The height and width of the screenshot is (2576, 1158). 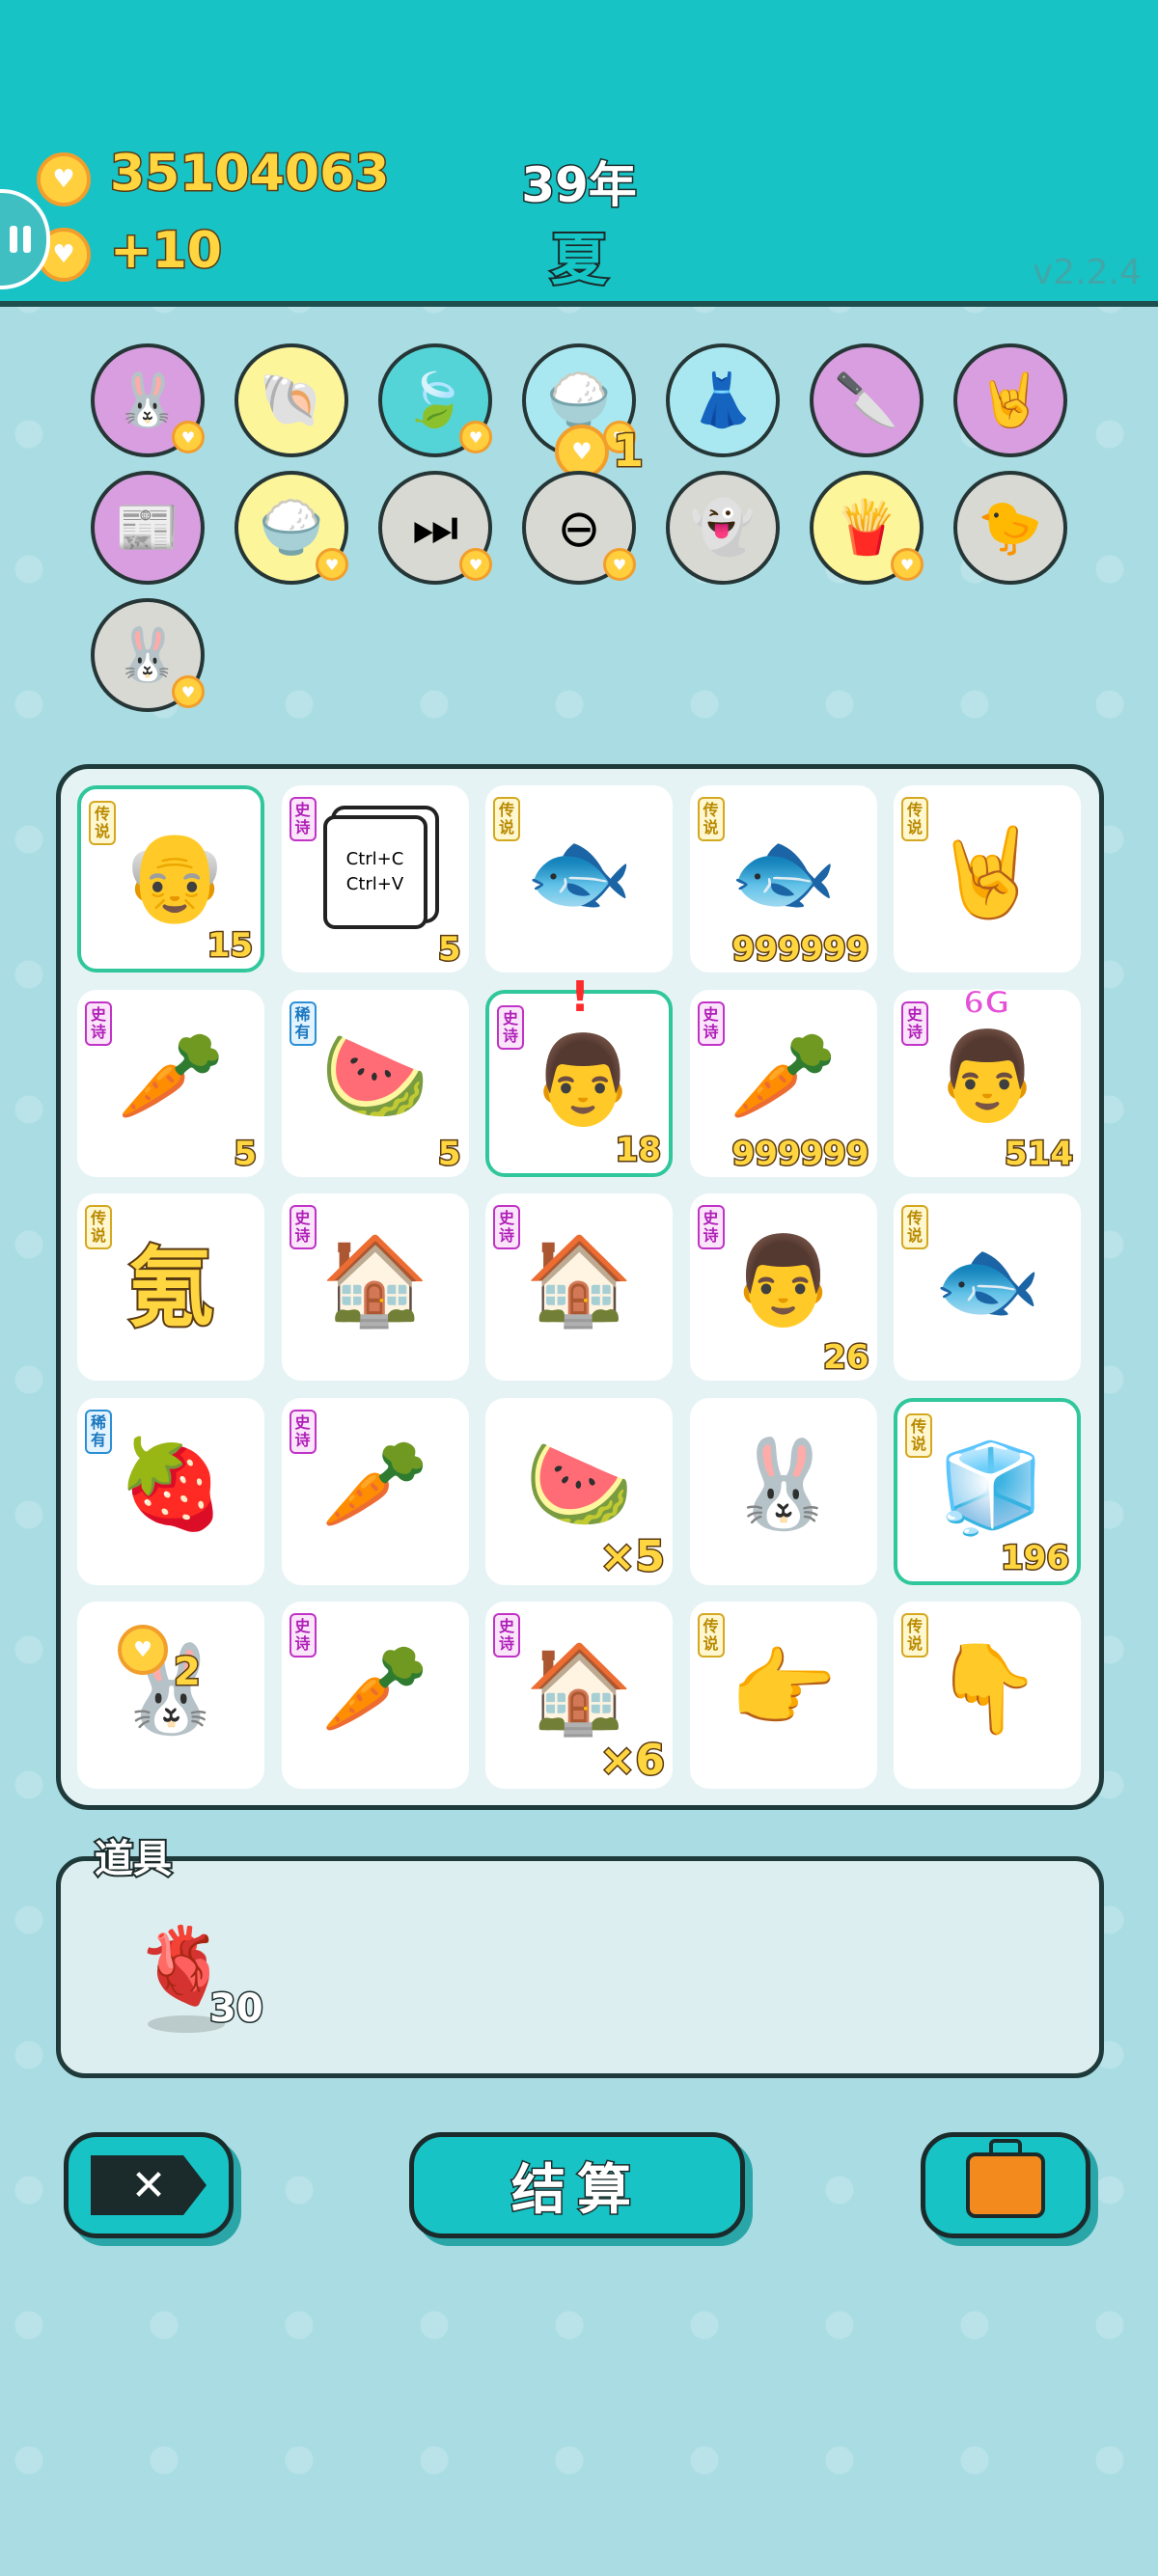 What do you see at coordinates (987, 1491) in the screenshot?
I see `board-cell: 🧊 传说 196` at bounding box center [987, 1491].